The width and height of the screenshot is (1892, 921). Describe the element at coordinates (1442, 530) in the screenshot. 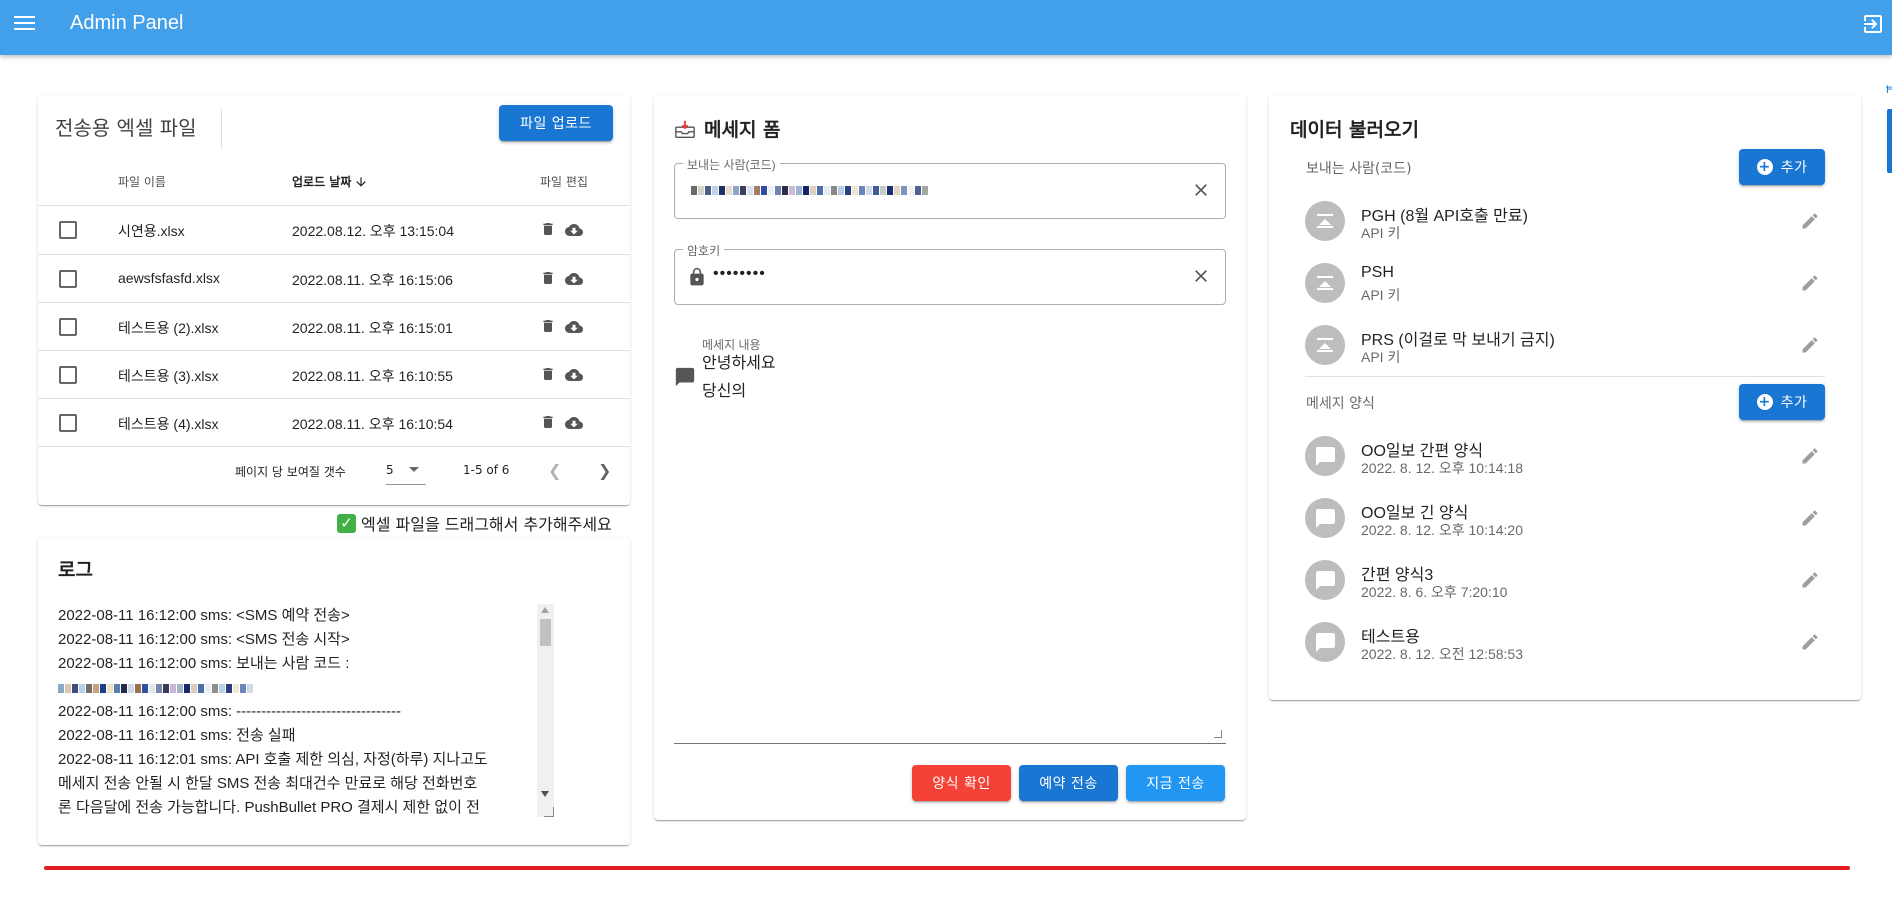

I see `template-date: 2022. 8. 12. 오후 10:14:20` at that location.